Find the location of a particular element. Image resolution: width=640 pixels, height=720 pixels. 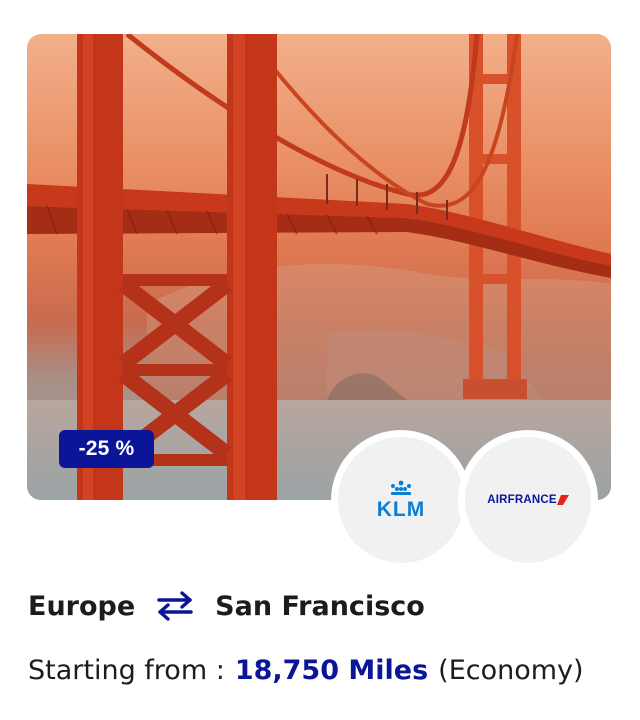

discount-badge: -25 % is located at coordinates (106, 449).